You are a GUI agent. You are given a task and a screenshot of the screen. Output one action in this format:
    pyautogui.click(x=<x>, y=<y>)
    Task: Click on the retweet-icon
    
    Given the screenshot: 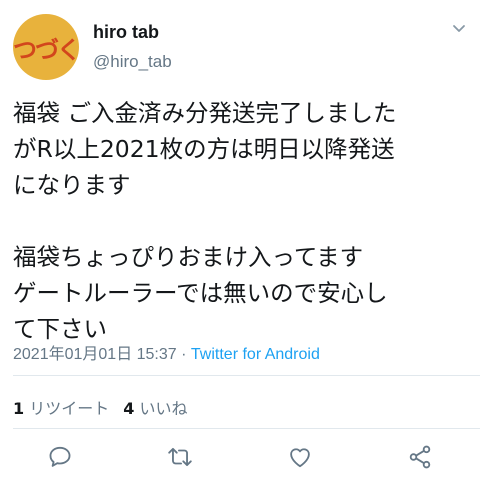 What is the action you would take?
    pyautogui.click(x=180, y=457)
    